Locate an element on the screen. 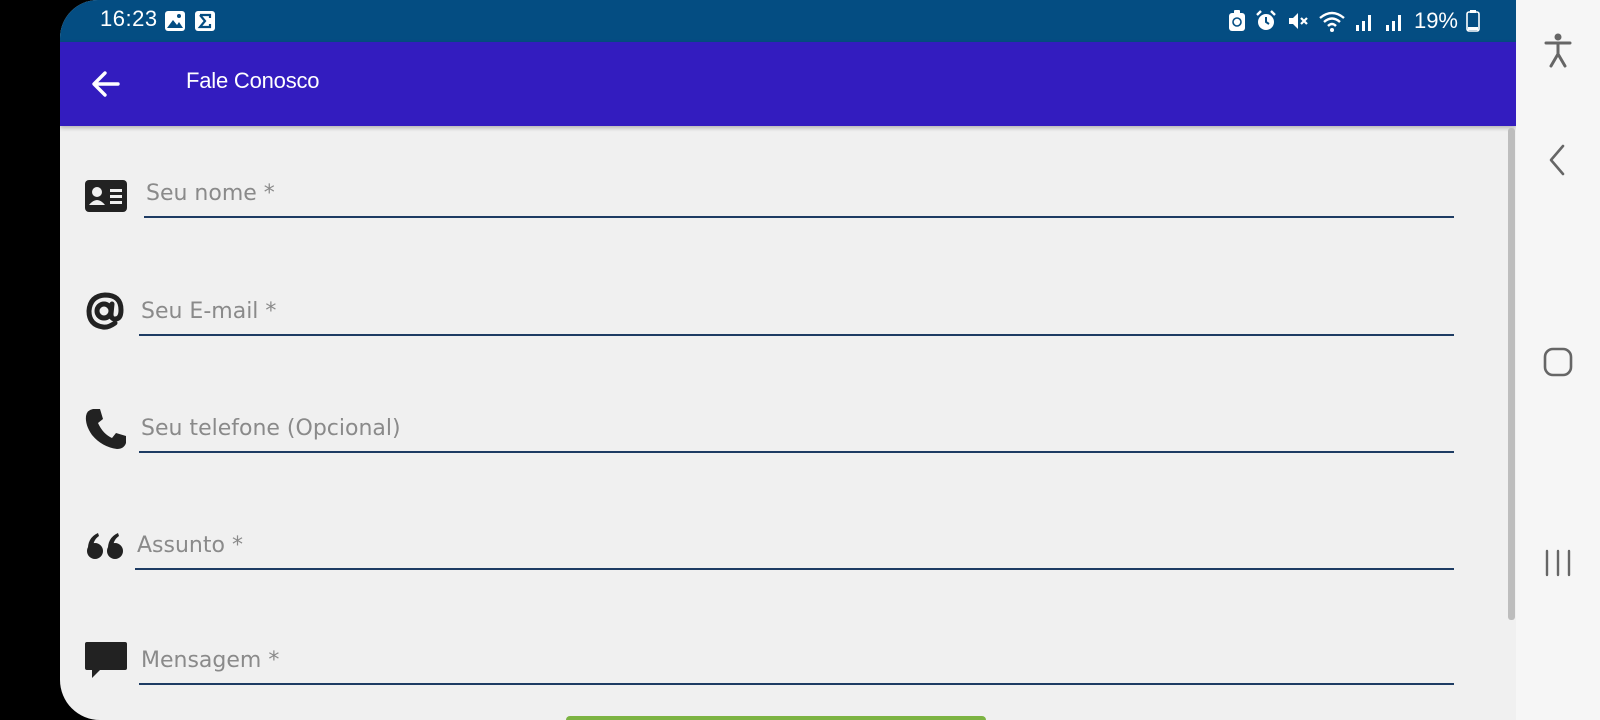 The height and width of the screenshot is (720, 1600). recycle-lock-icon is located at coordinates (1236, 20).